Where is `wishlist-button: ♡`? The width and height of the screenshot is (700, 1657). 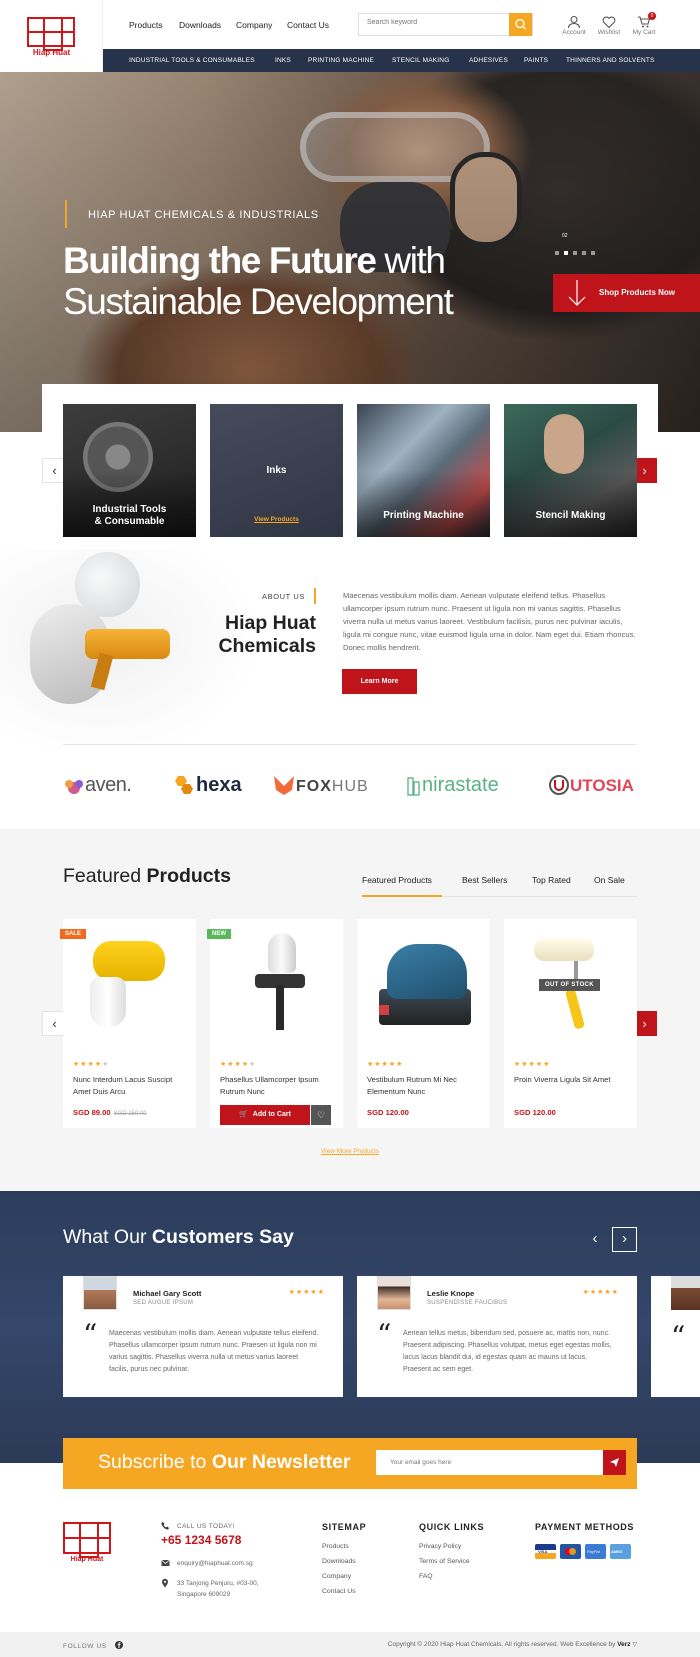 wishlist-button: ♡ is located at coordinates (321, 1115).